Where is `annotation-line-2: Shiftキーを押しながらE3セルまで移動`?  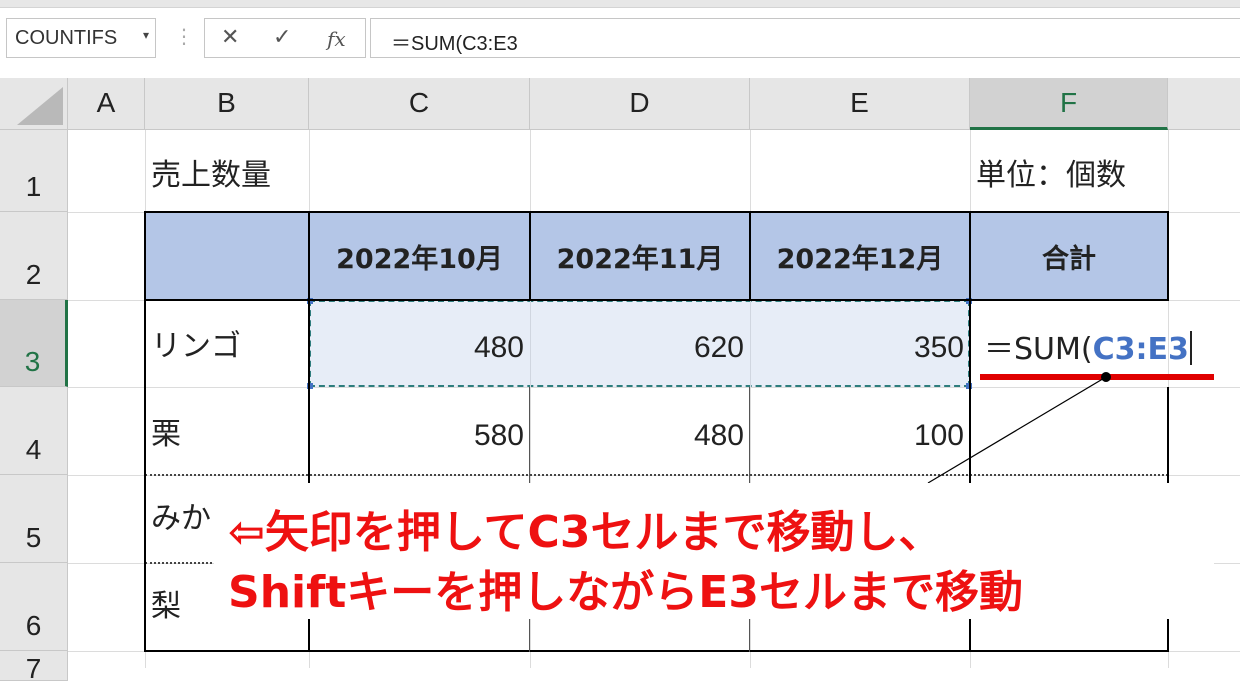
annotation-line-2: Shiftキーを押しながらE3セルまで移動 is located at coordinates (625, 592).